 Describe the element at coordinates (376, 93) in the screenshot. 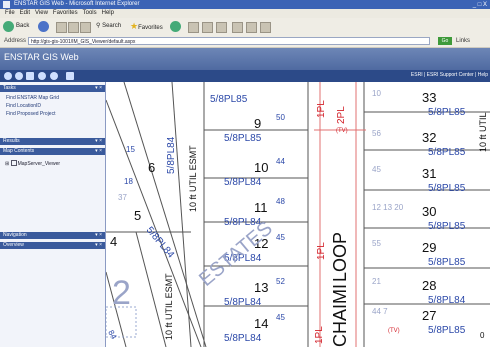

I see `lot-dimension: 10` at that location.